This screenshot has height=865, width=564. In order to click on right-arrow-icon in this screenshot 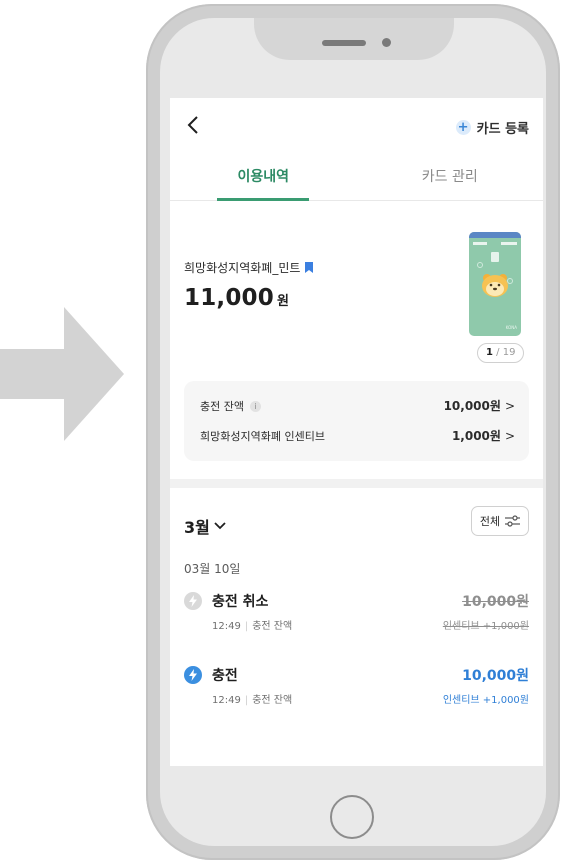, I will do `click(62, 374)`.